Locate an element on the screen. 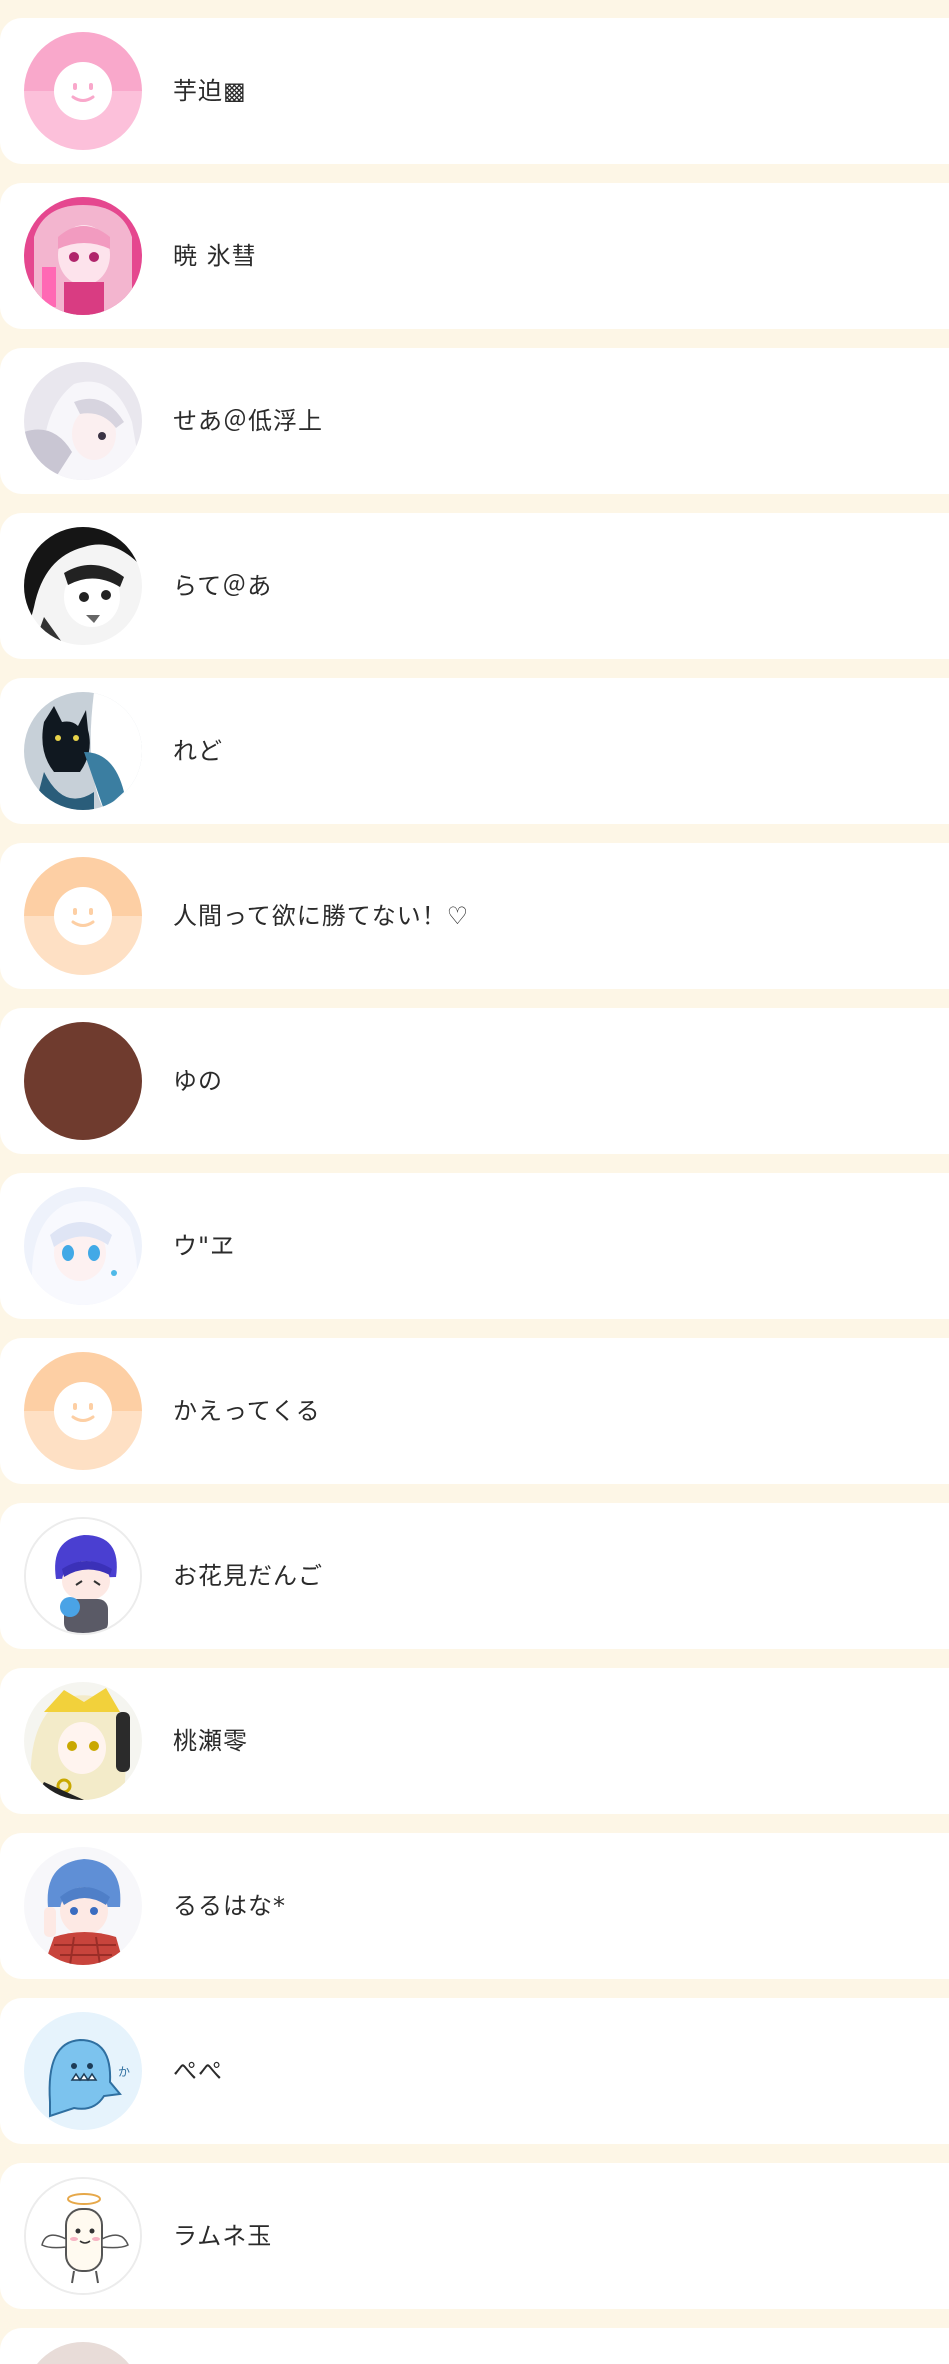 The height and width of the screenshot is (2364, 949). chibi-character-icon is located at coordinates (83, 1576).